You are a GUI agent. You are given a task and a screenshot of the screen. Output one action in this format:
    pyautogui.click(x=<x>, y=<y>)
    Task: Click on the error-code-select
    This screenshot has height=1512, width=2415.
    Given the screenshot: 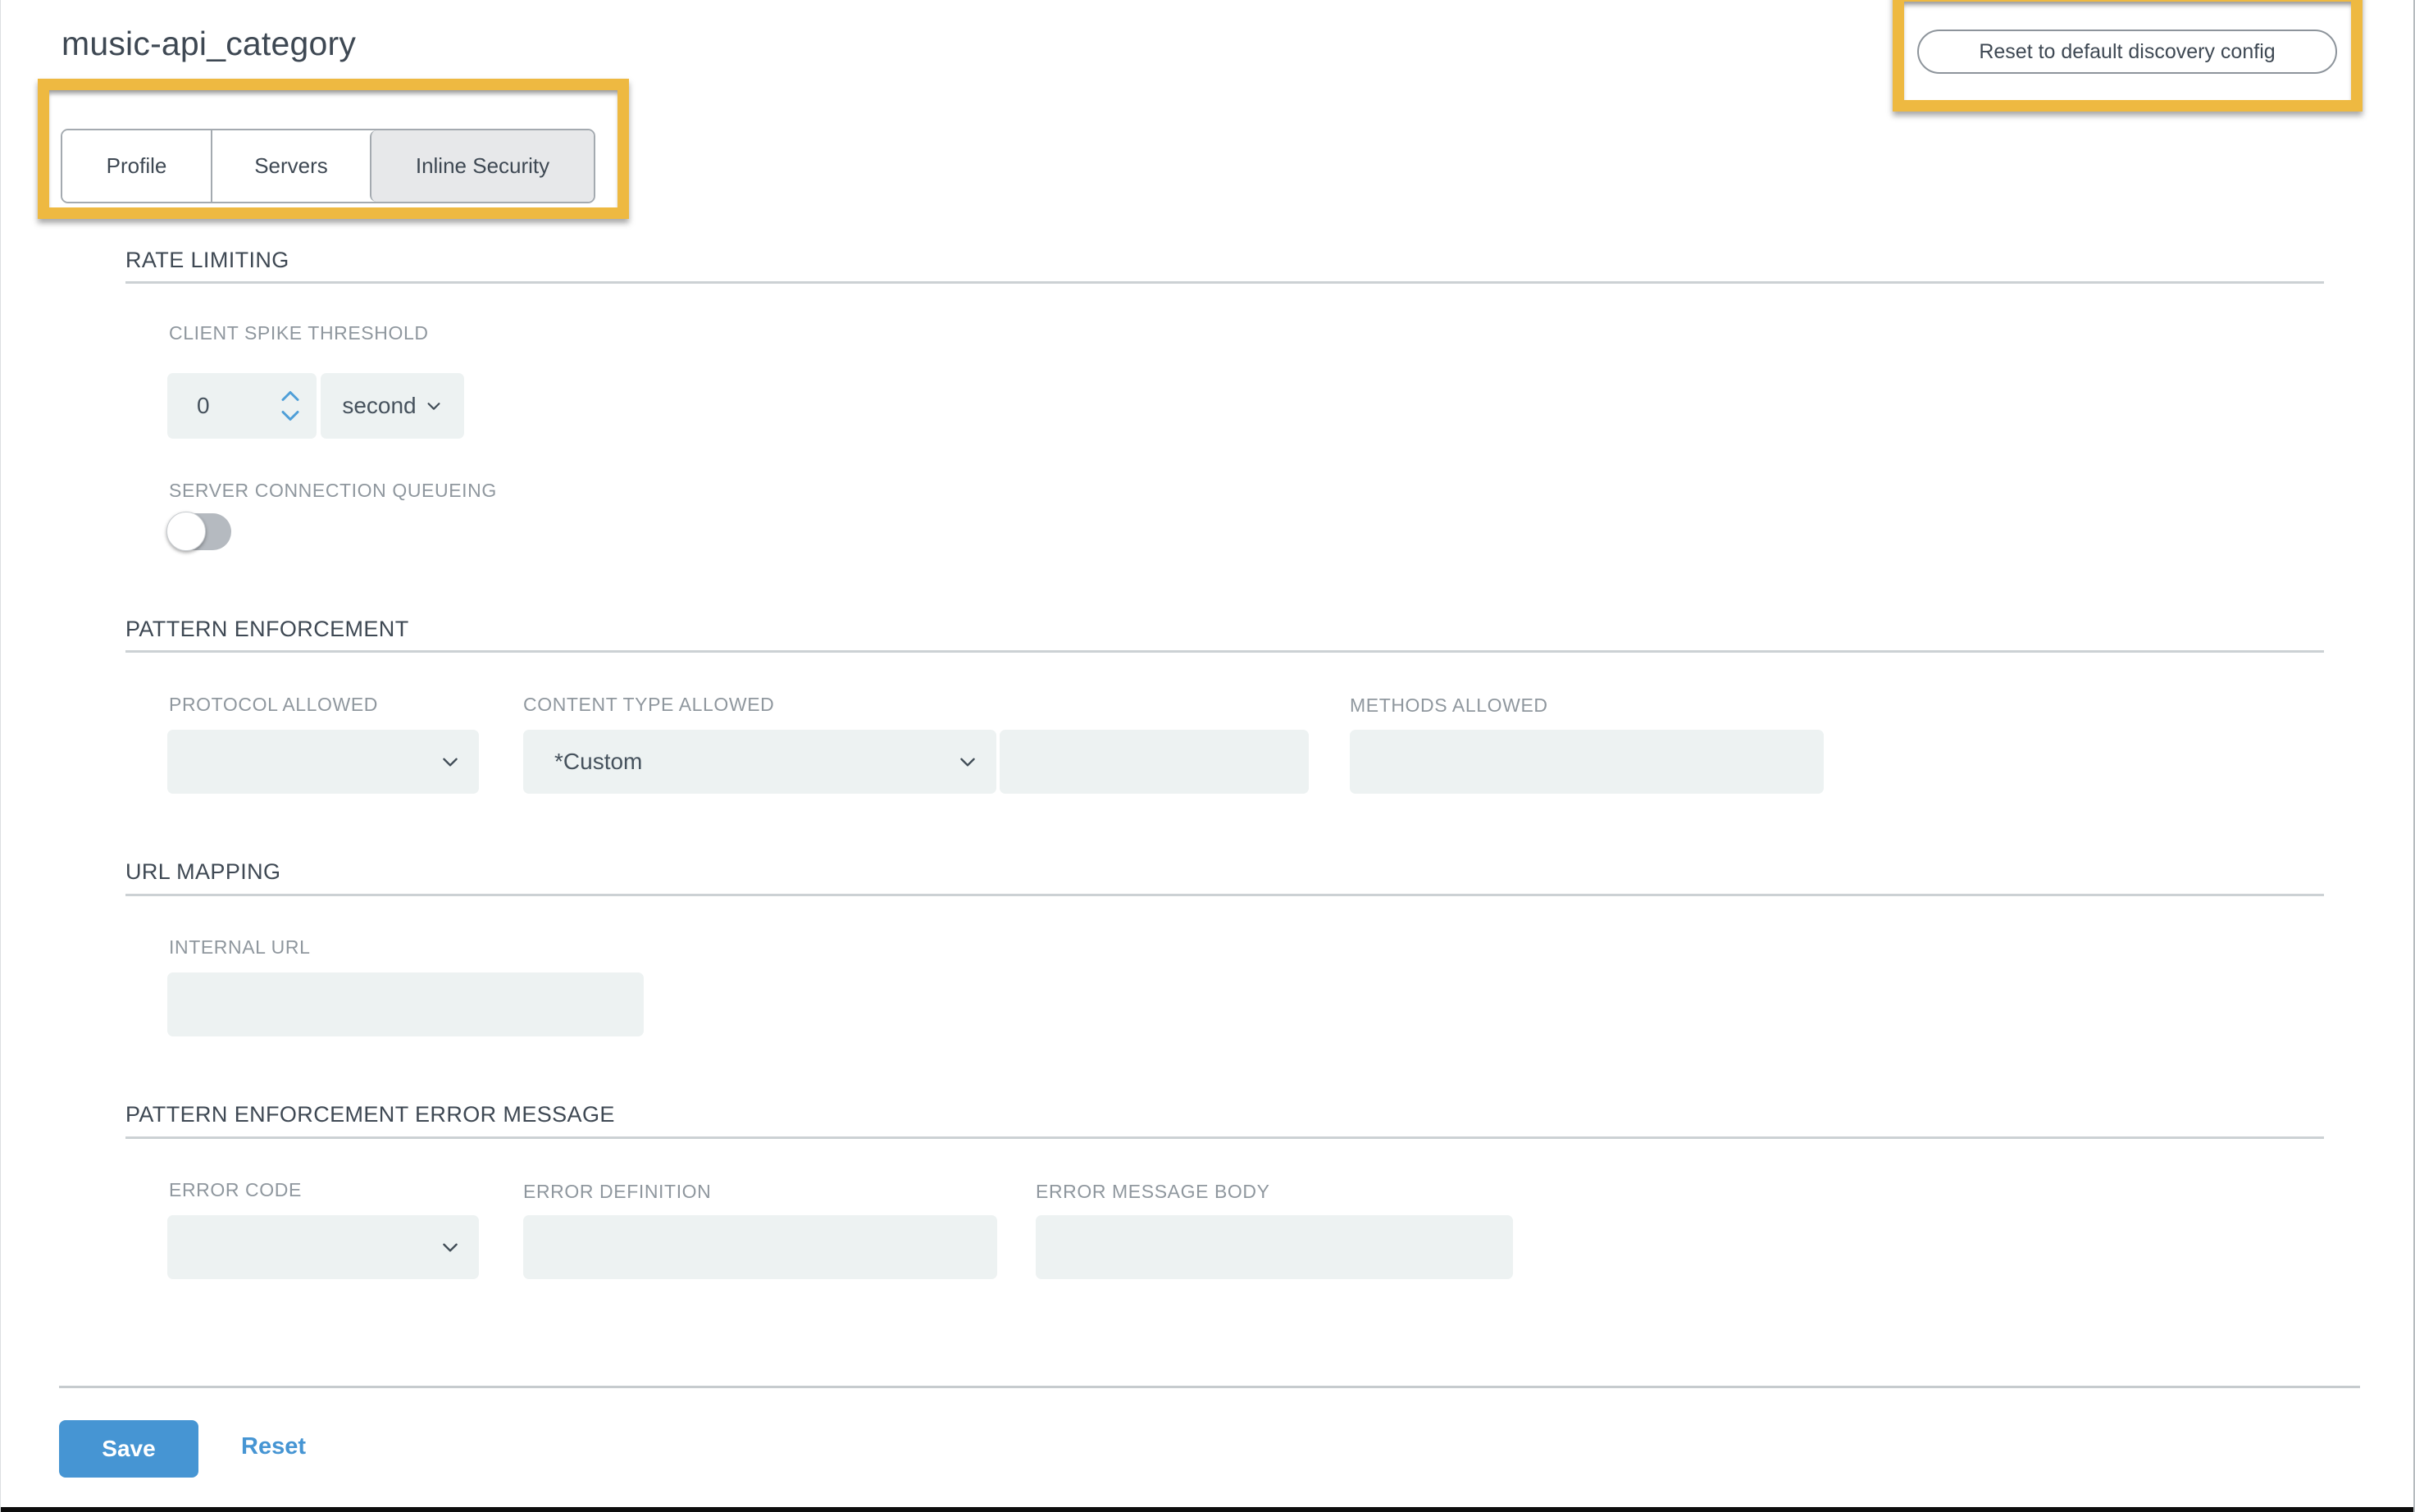 What is the action you would take?
    pyautogui.click(x=323, y=1247)
    